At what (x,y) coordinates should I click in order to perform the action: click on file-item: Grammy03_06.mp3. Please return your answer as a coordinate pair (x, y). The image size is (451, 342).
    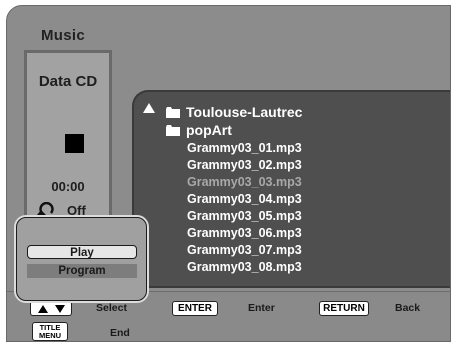
    Looking at the image, I should click on (244, 233).